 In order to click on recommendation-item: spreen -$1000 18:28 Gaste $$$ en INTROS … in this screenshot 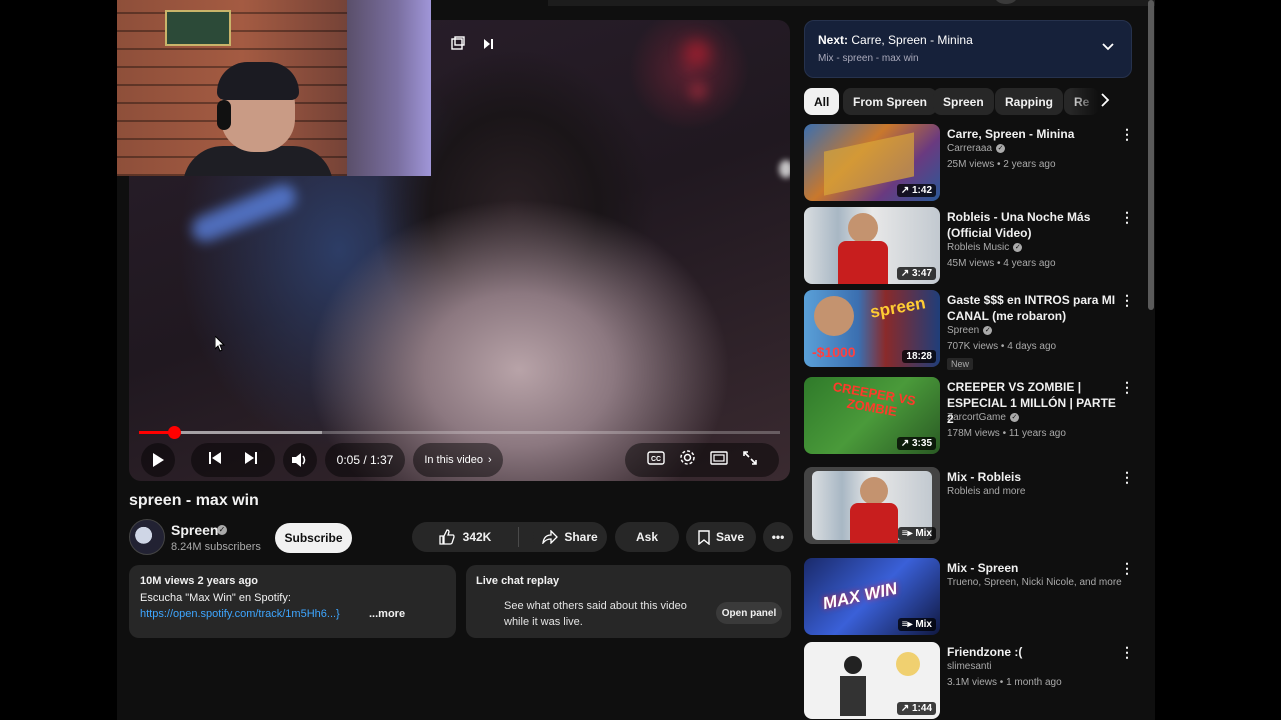, I will do `click(974, 330)`.